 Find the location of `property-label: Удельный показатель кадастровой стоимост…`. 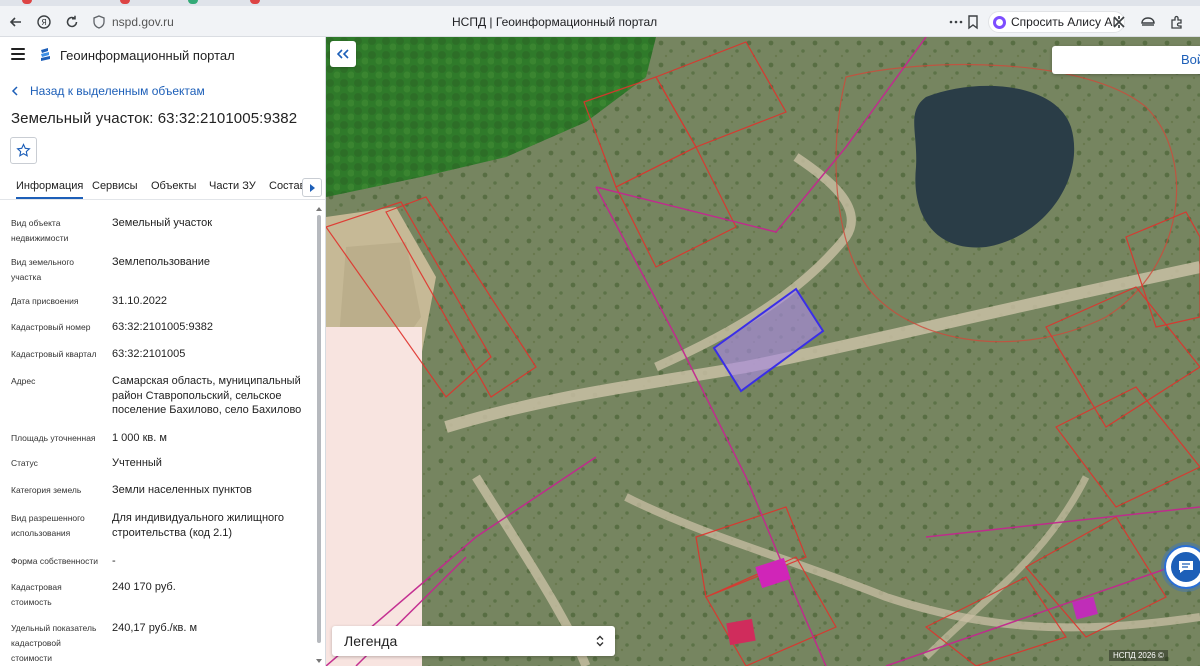

property-label: Удельный показатель кадастровой стоимост… is located at coordinates (54, 643).